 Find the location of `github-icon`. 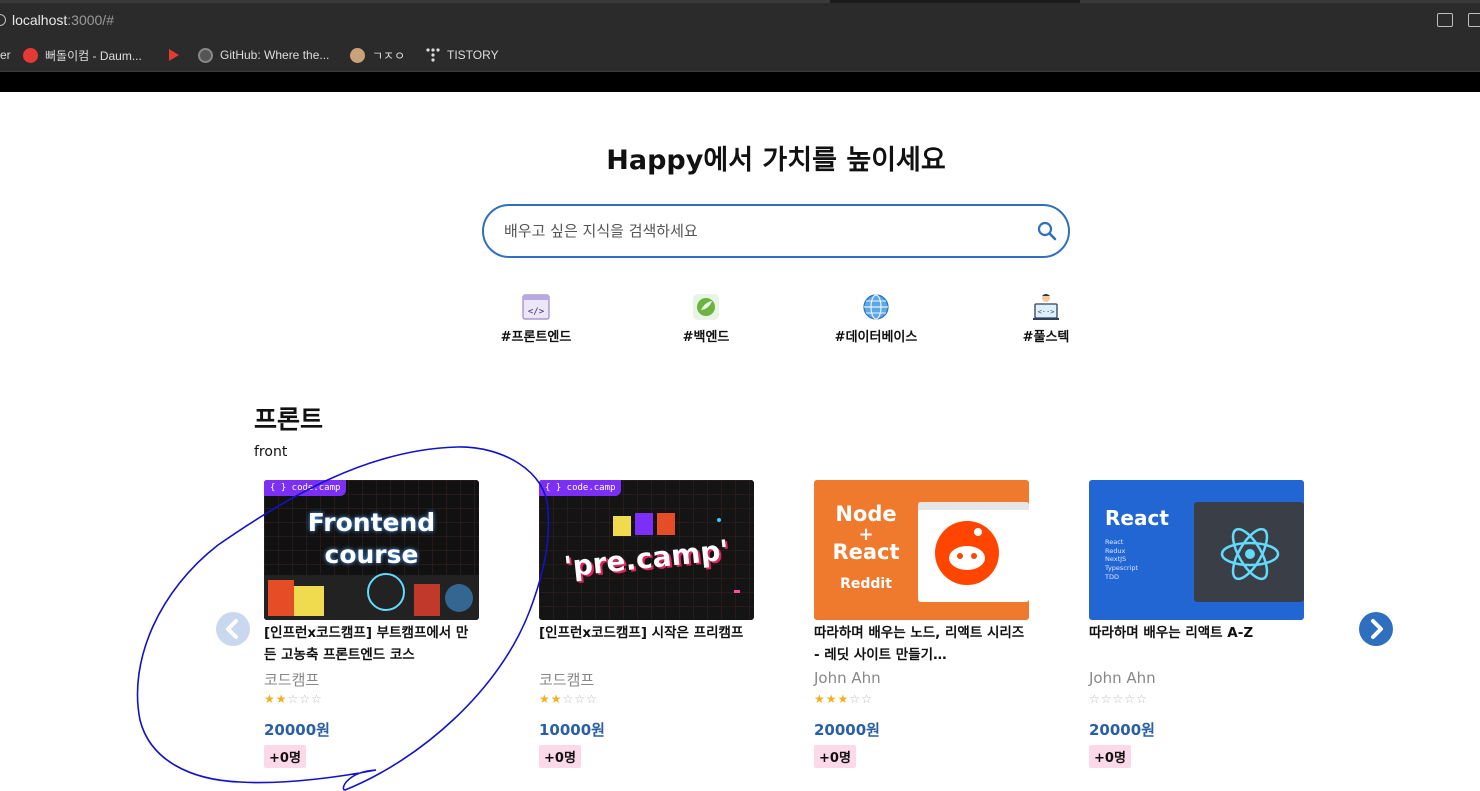

github-icon is located at coordinates (205, 55).